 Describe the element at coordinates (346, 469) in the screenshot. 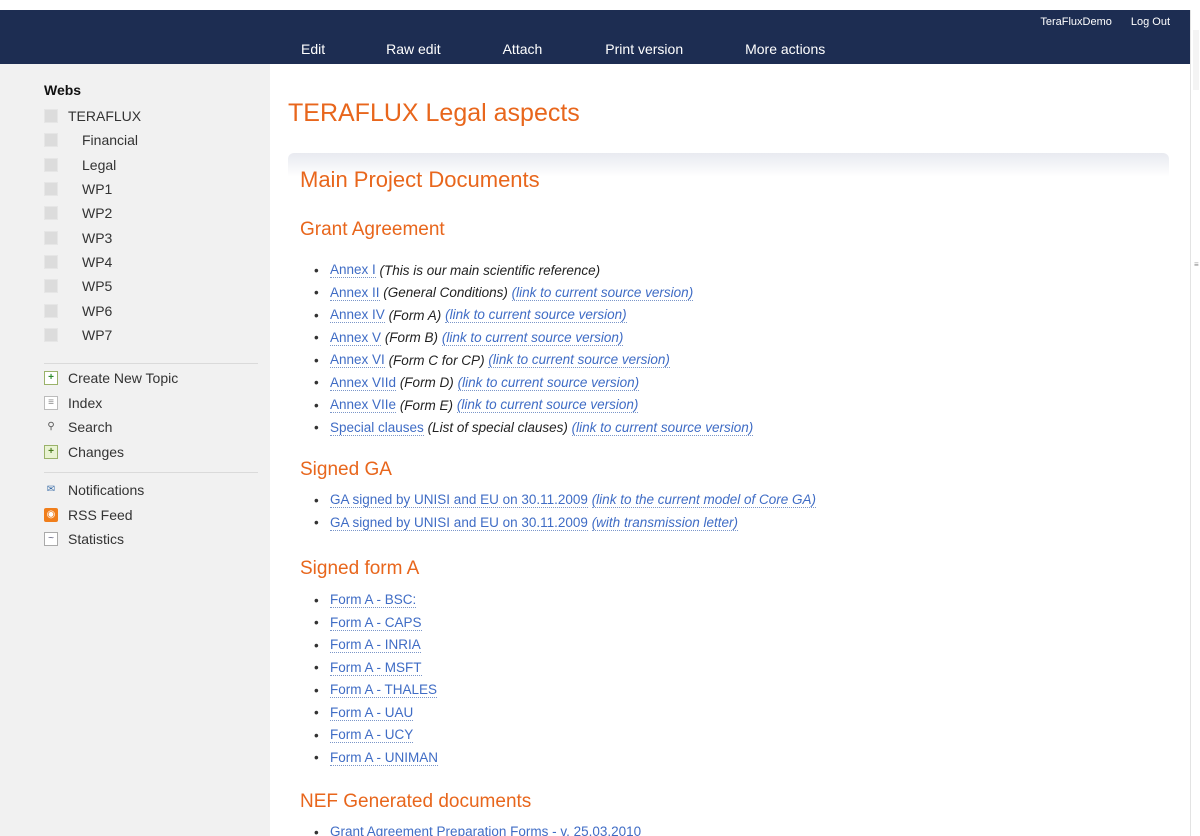

I see `signed-ga-heading: Signed GA` at that location.